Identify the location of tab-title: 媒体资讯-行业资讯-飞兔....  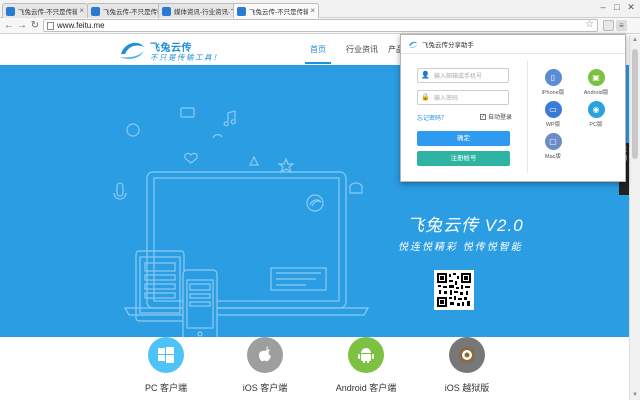
(203, 12).